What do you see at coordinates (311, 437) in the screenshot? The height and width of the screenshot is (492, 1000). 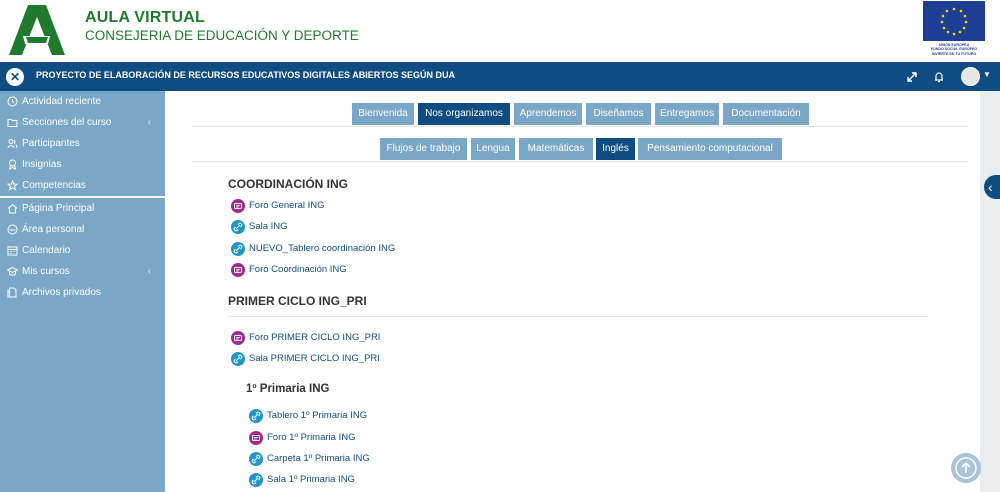 I see `resource-label: Foro 1º Primaria ING` at bounding box center [311, 437].